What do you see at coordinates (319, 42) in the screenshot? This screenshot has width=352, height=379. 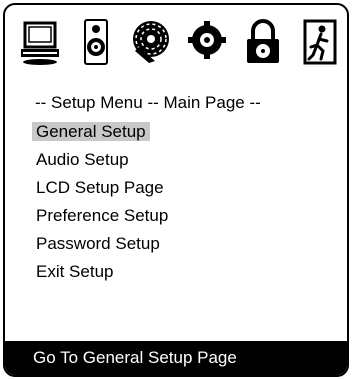 I see `exit-door-icon` at bounding box center [319, 42].